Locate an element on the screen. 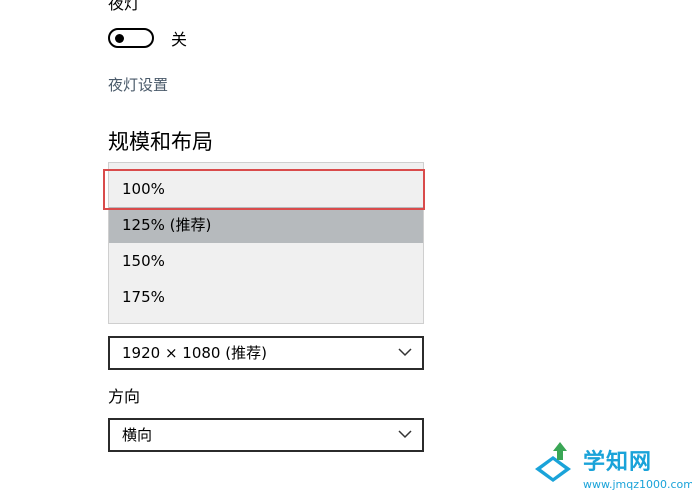 The width and height of the screenshot is (692, 496). resolution-value: 1920 × 1080 (推荐) is located at coordinates (194, 353).